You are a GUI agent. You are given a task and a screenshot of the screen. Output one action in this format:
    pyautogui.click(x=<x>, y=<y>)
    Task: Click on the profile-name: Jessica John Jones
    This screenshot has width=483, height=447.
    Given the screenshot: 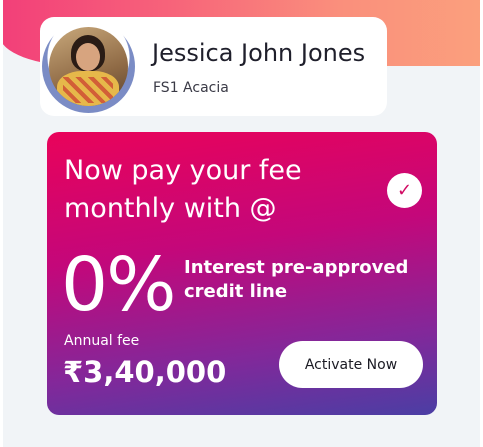 What is the action you would take?
    pyautogui.click(x=259, y=53)
    